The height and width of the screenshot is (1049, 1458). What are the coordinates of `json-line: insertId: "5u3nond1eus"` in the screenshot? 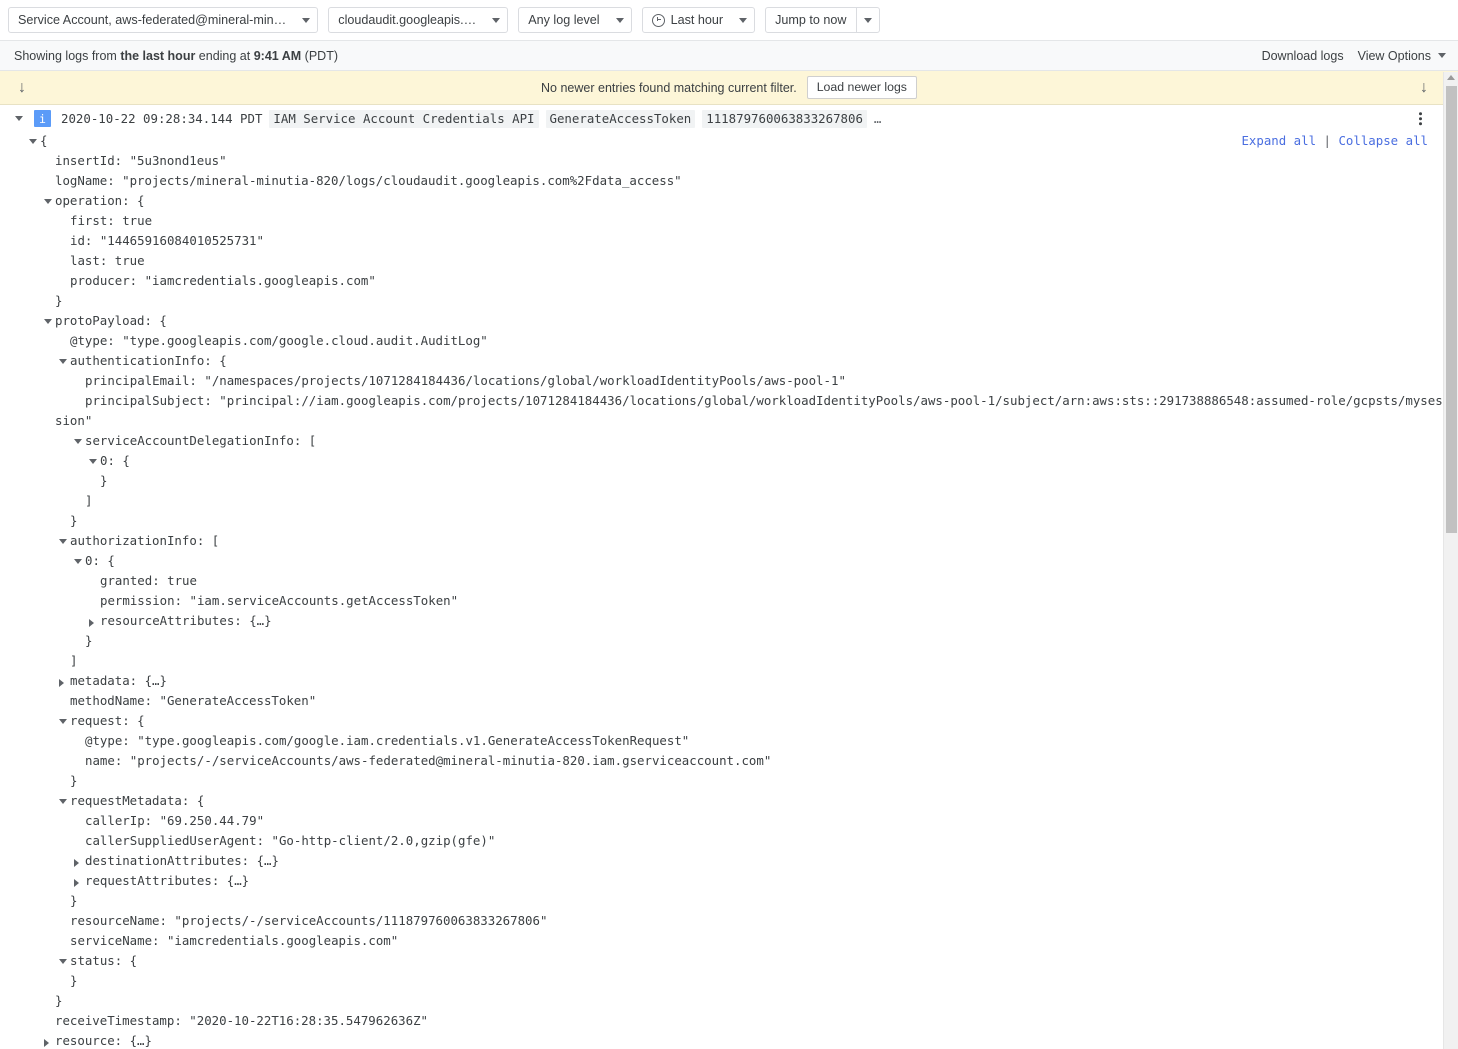 It's located at (749, 161).